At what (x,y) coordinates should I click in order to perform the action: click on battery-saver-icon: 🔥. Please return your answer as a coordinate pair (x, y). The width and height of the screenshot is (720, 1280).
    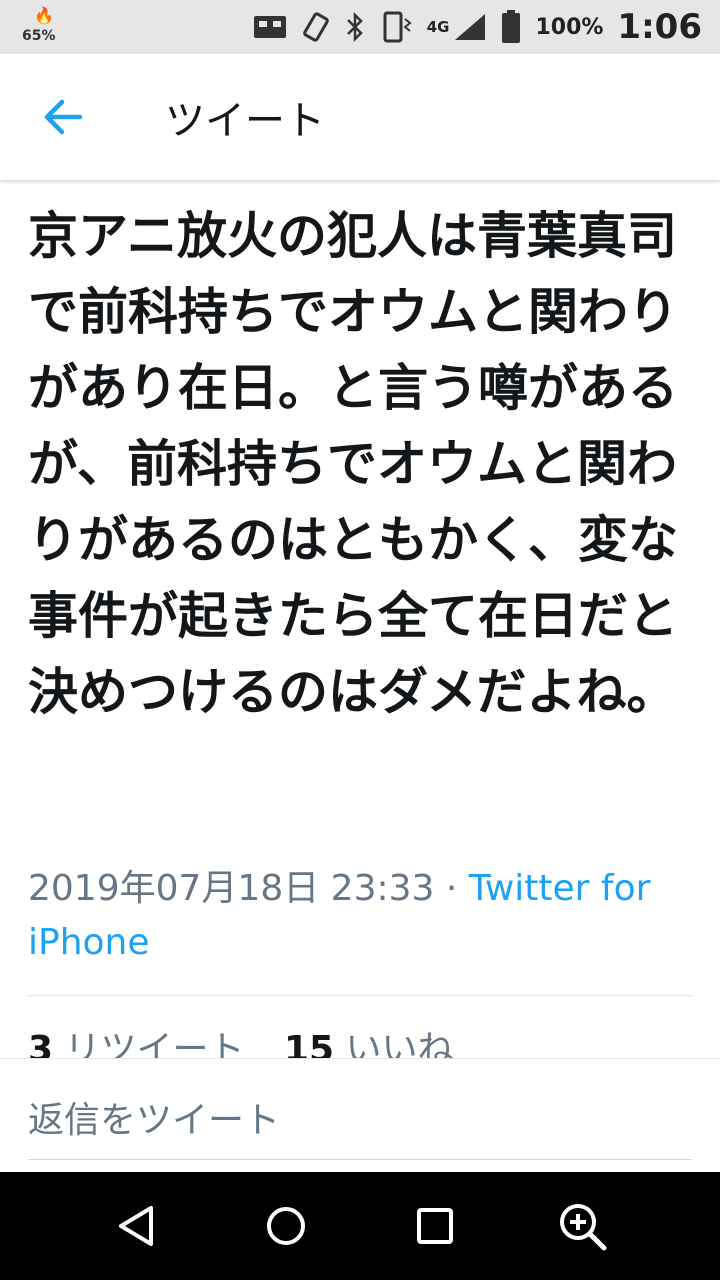
    Looking at the image, I should click on (44, 15).